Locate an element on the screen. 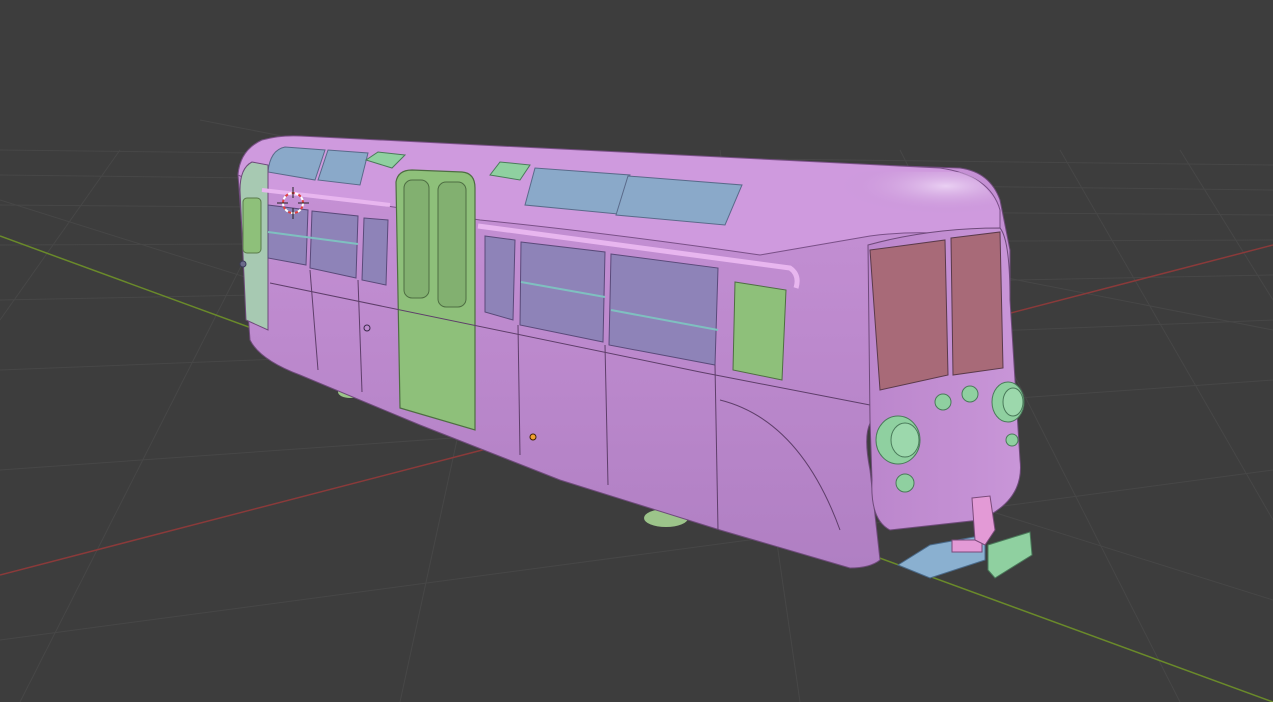 This screenshot has height=702, width=1273. object-origin-icon is located at coordinates (533, 437).